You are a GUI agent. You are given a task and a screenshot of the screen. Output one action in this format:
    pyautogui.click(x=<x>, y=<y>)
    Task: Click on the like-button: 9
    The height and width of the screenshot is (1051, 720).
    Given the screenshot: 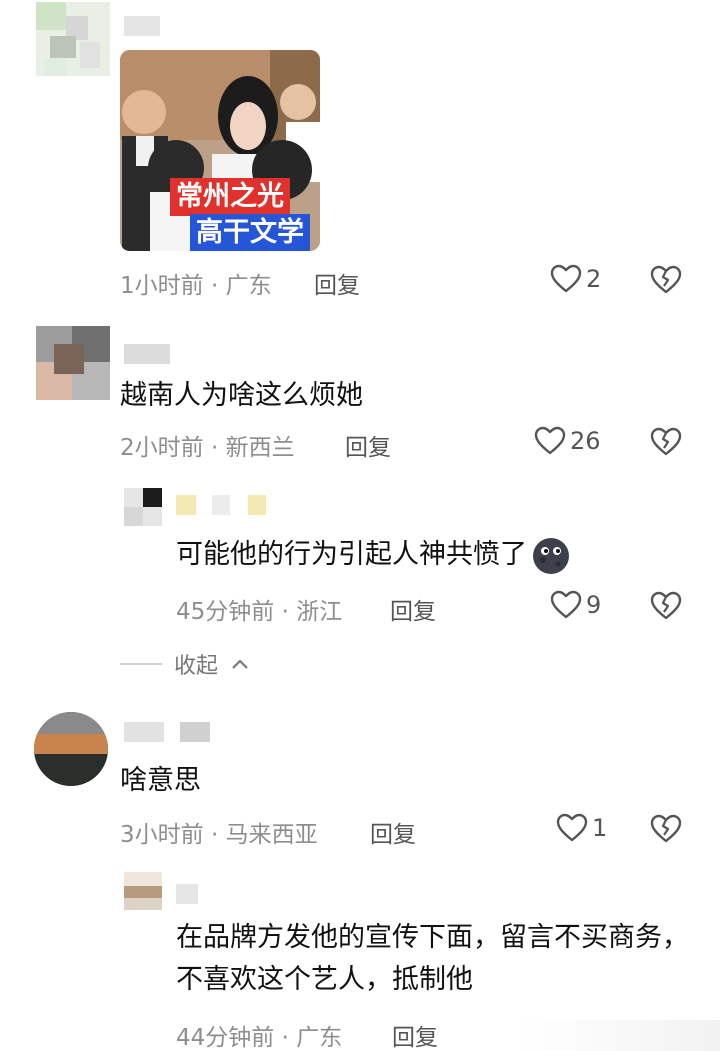 What is the action you would take?
    pyautogui.click(x=575, y=605)
    